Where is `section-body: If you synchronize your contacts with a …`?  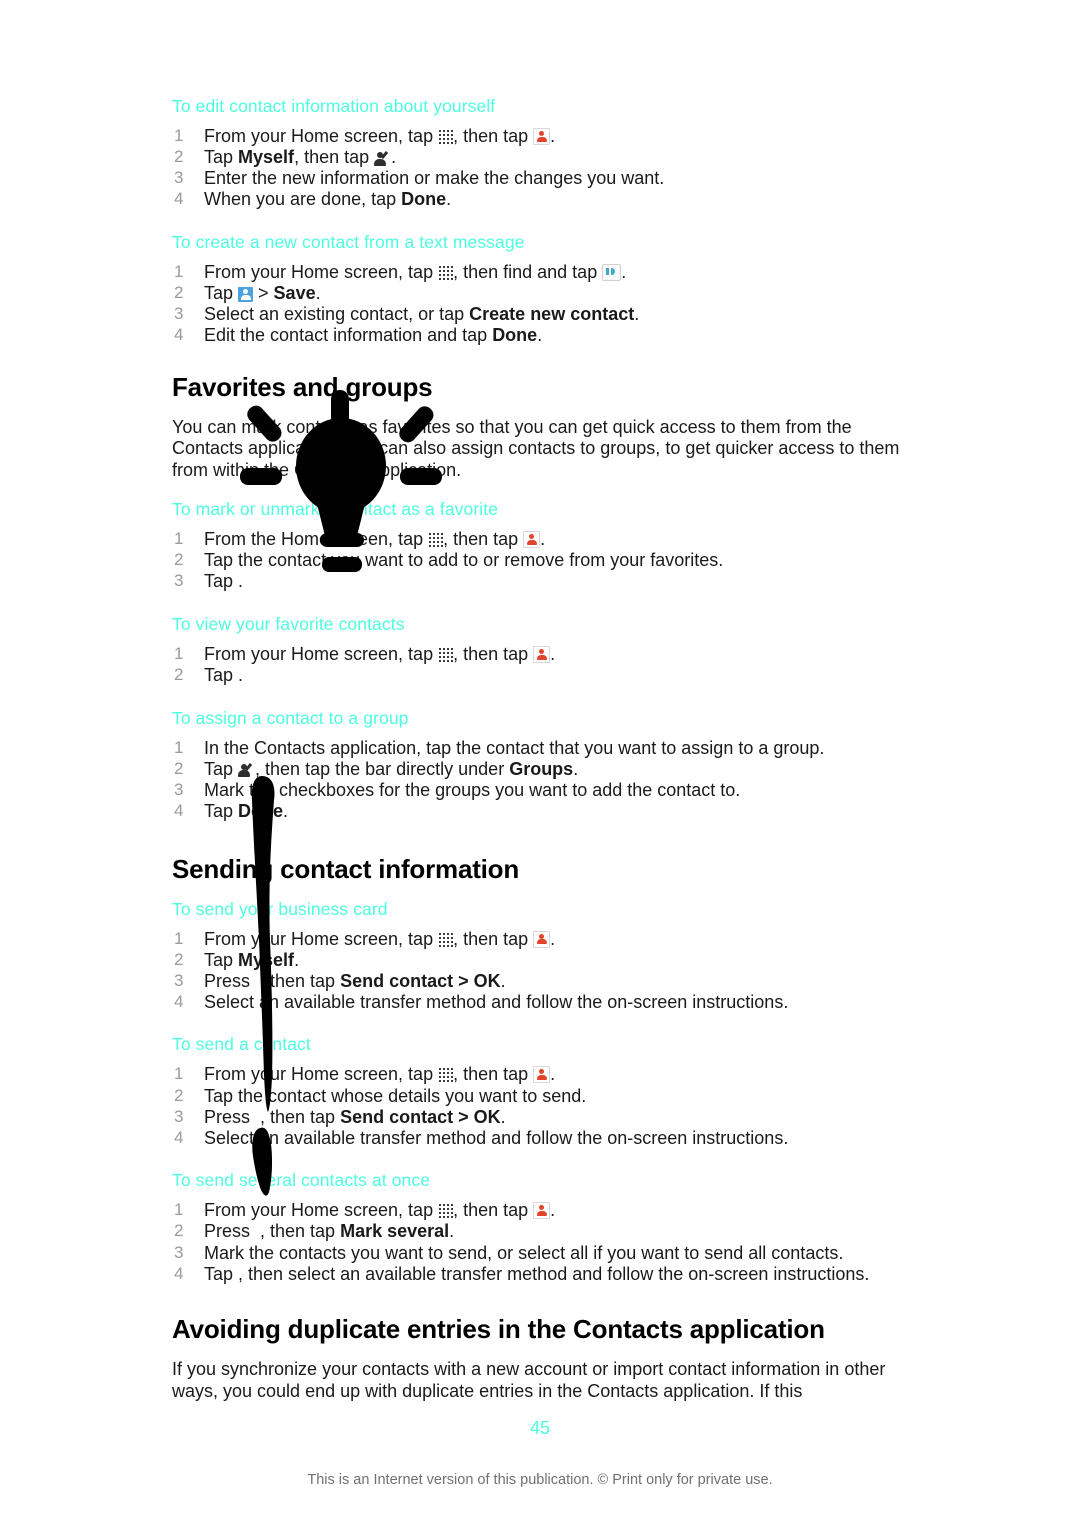
section-body: If you synchronize your contacts with a … is located at coordinates (529, 1380).